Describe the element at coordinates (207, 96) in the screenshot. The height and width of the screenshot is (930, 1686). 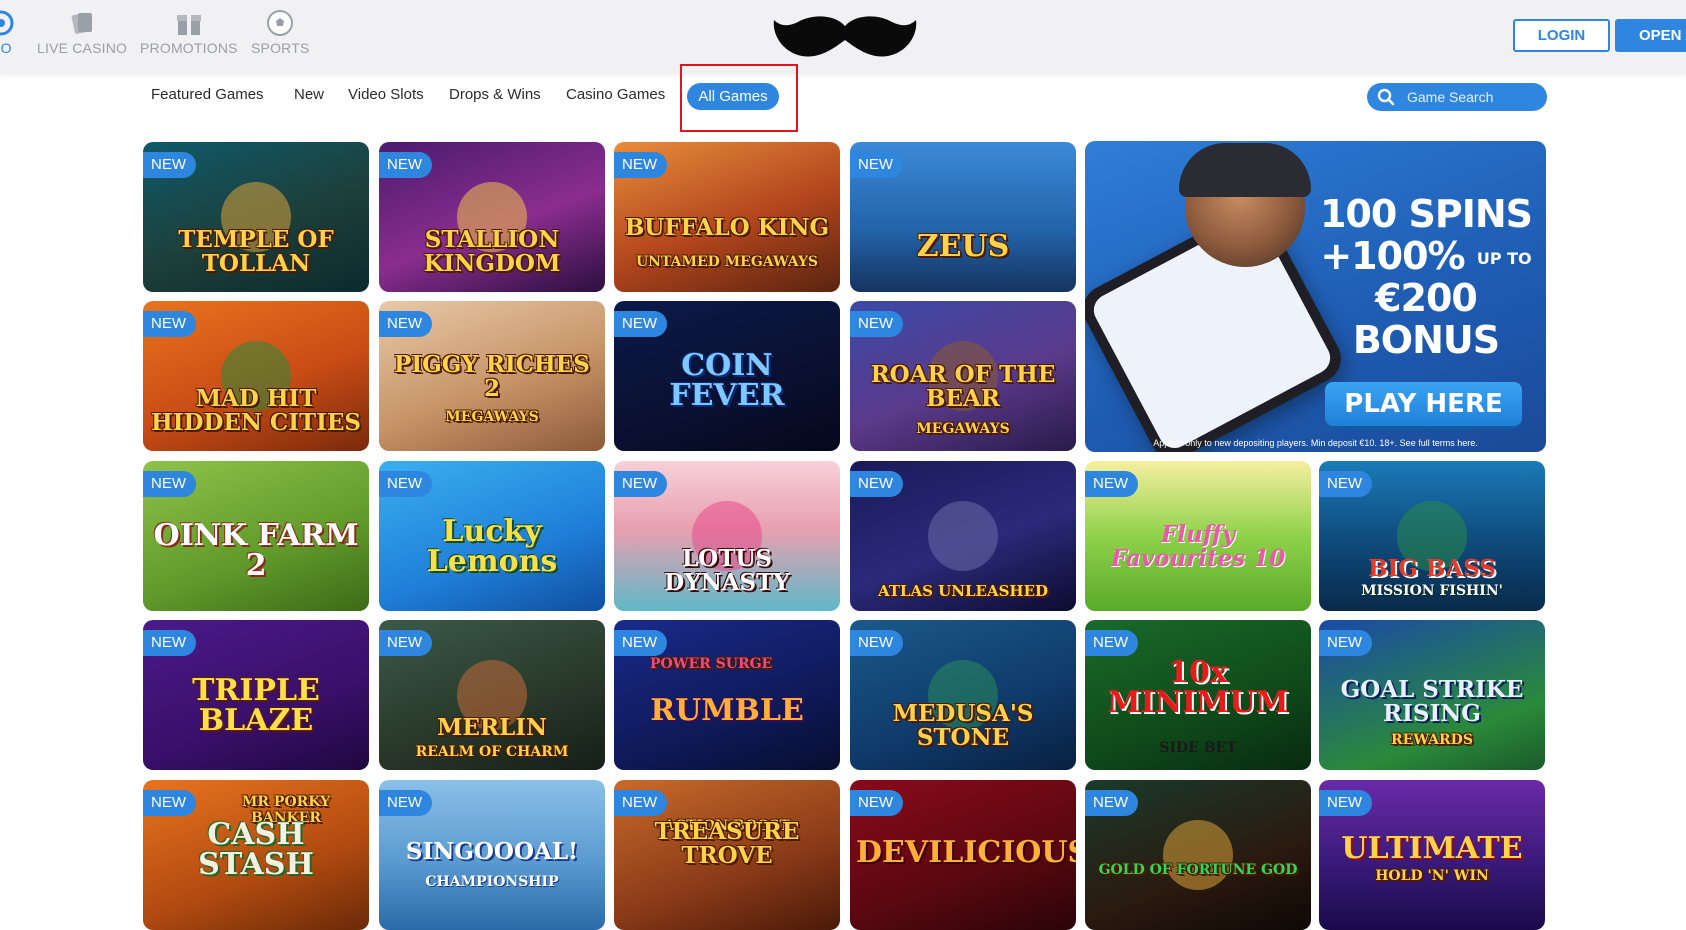
I see `tab-featured-games: Featured Games` at that location.